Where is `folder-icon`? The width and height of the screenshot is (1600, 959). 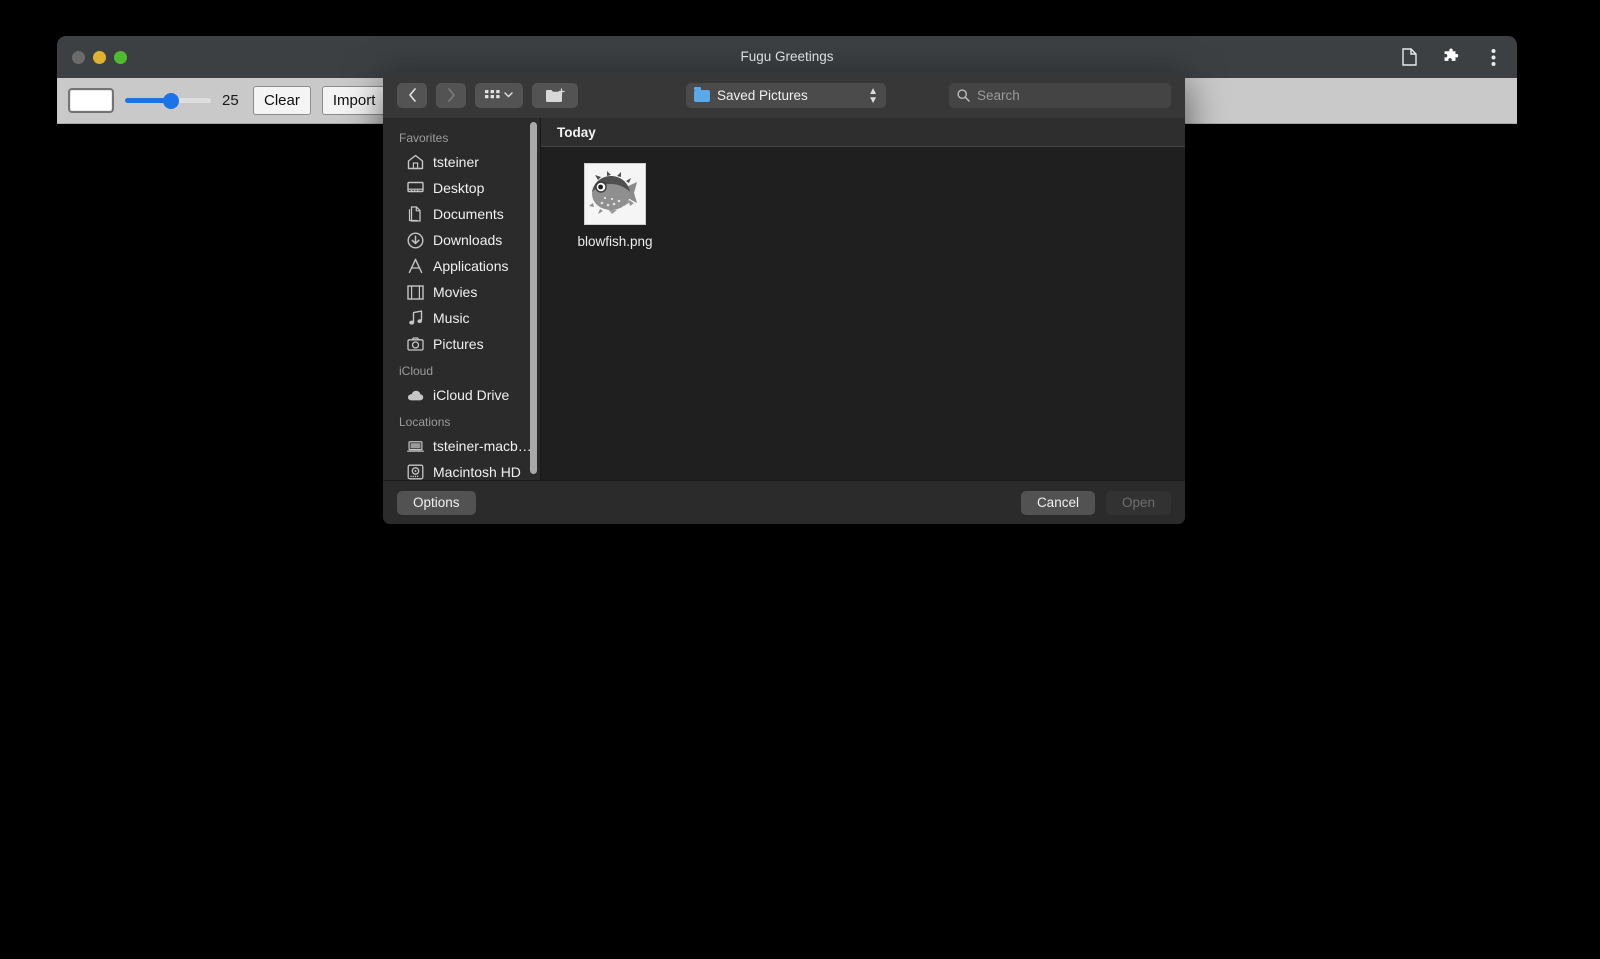
folder-icon is located at coordinates (702, 94).